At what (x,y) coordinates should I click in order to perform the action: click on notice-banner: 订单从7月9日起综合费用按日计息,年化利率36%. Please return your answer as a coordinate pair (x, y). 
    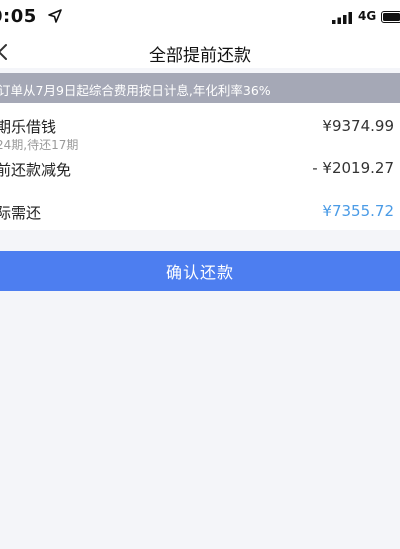
    Looking at the image, I should click on (200, 88).